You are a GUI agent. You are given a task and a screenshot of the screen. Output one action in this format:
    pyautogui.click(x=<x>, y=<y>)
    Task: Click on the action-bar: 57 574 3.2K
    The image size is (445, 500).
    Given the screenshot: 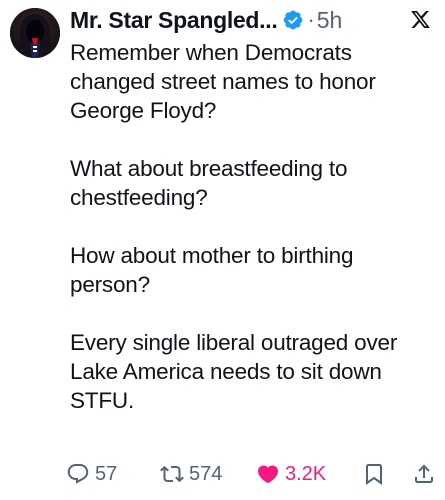 What is the action you would take?
    pyautogui.click(x=251, y=474)
    